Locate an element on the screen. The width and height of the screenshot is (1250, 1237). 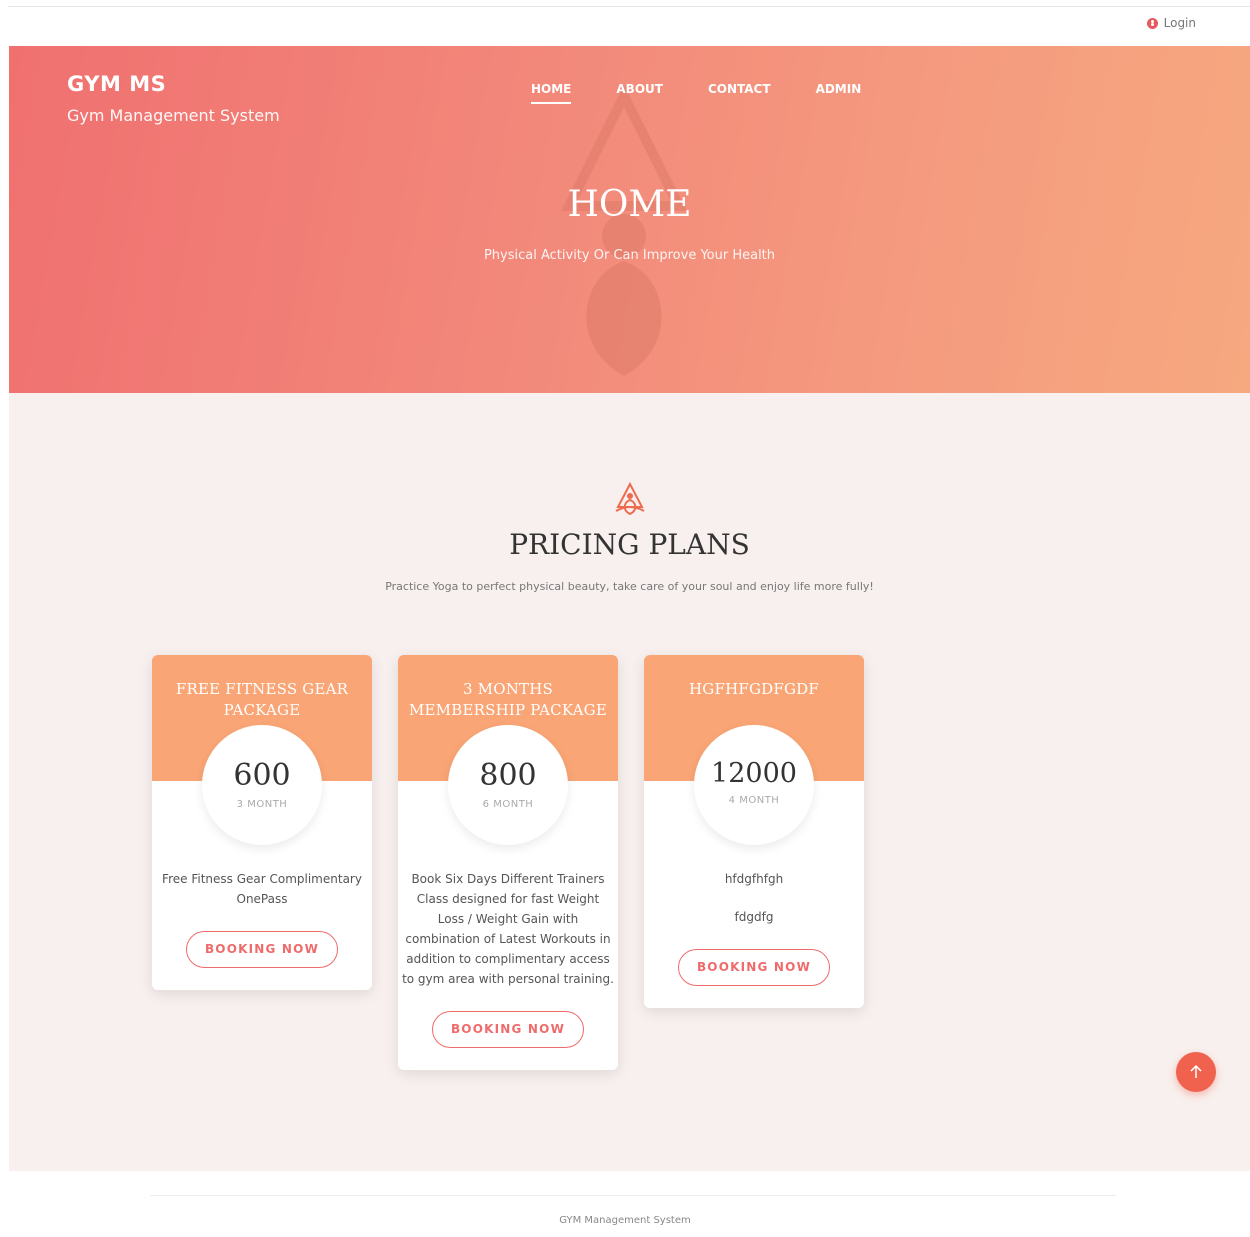
main-nav: HOME ABOUT CONTACT ADMIN is located at coordinates (718, 93).